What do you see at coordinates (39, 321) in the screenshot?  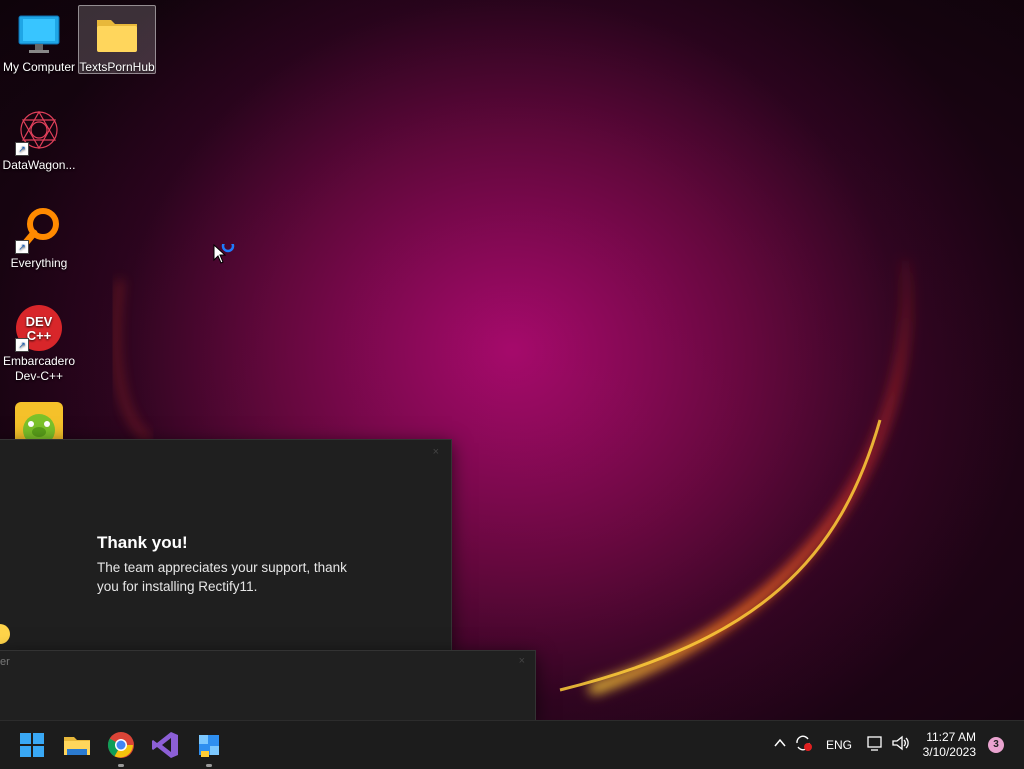 I see `svg-text: DEV` at bounding box center [39, 321].